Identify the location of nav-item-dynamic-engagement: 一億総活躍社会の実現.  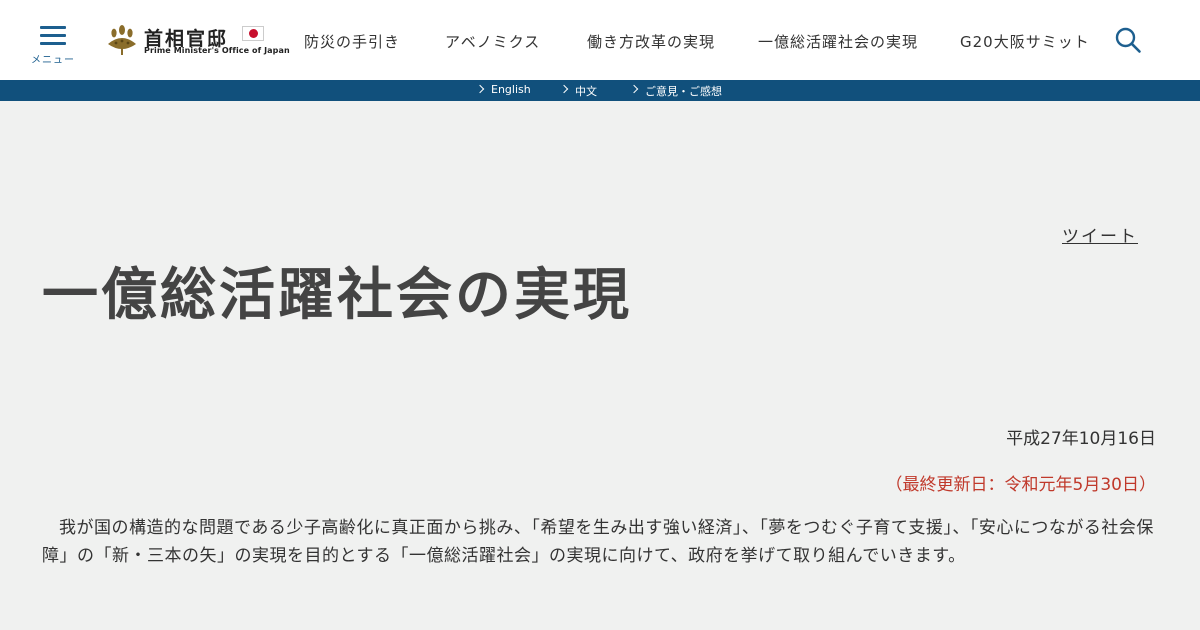
(838, 41).